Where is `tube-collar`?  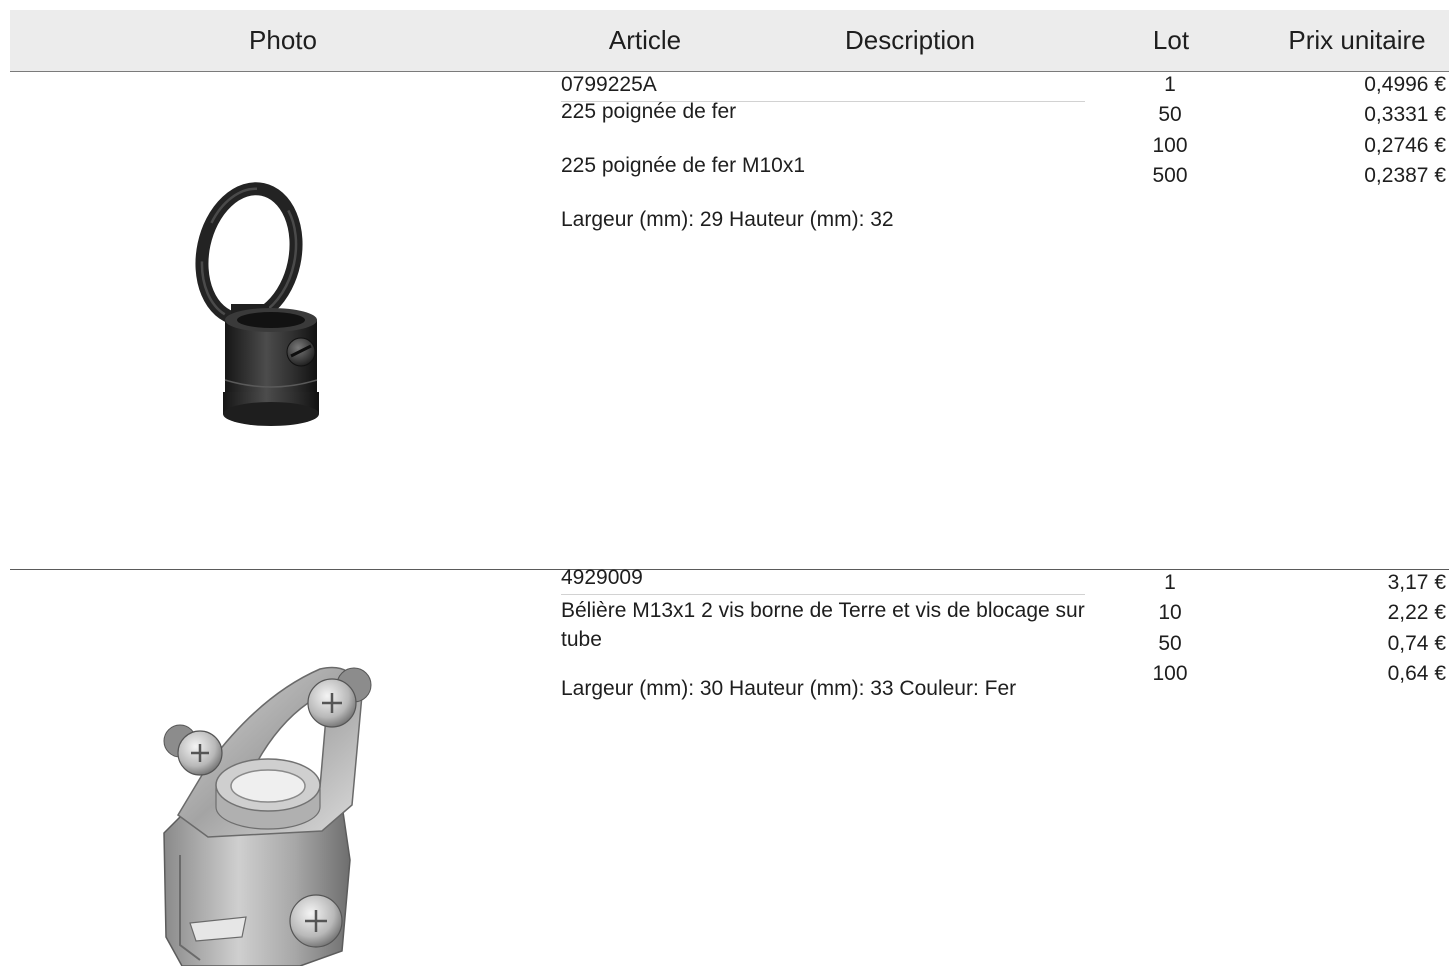 tube-collar is located at coordinates (268, 794).